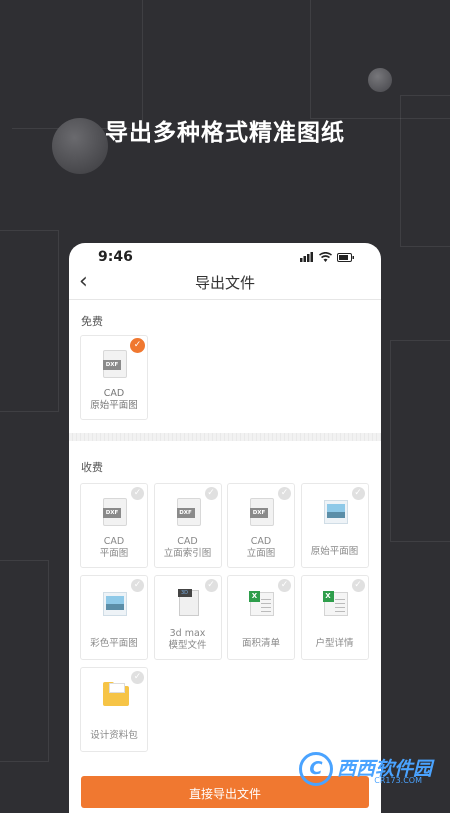  Describe the element at coordinates (334, 617) in the screenshot. I see `file-type-card: X ✓ 户型详情` at that location.